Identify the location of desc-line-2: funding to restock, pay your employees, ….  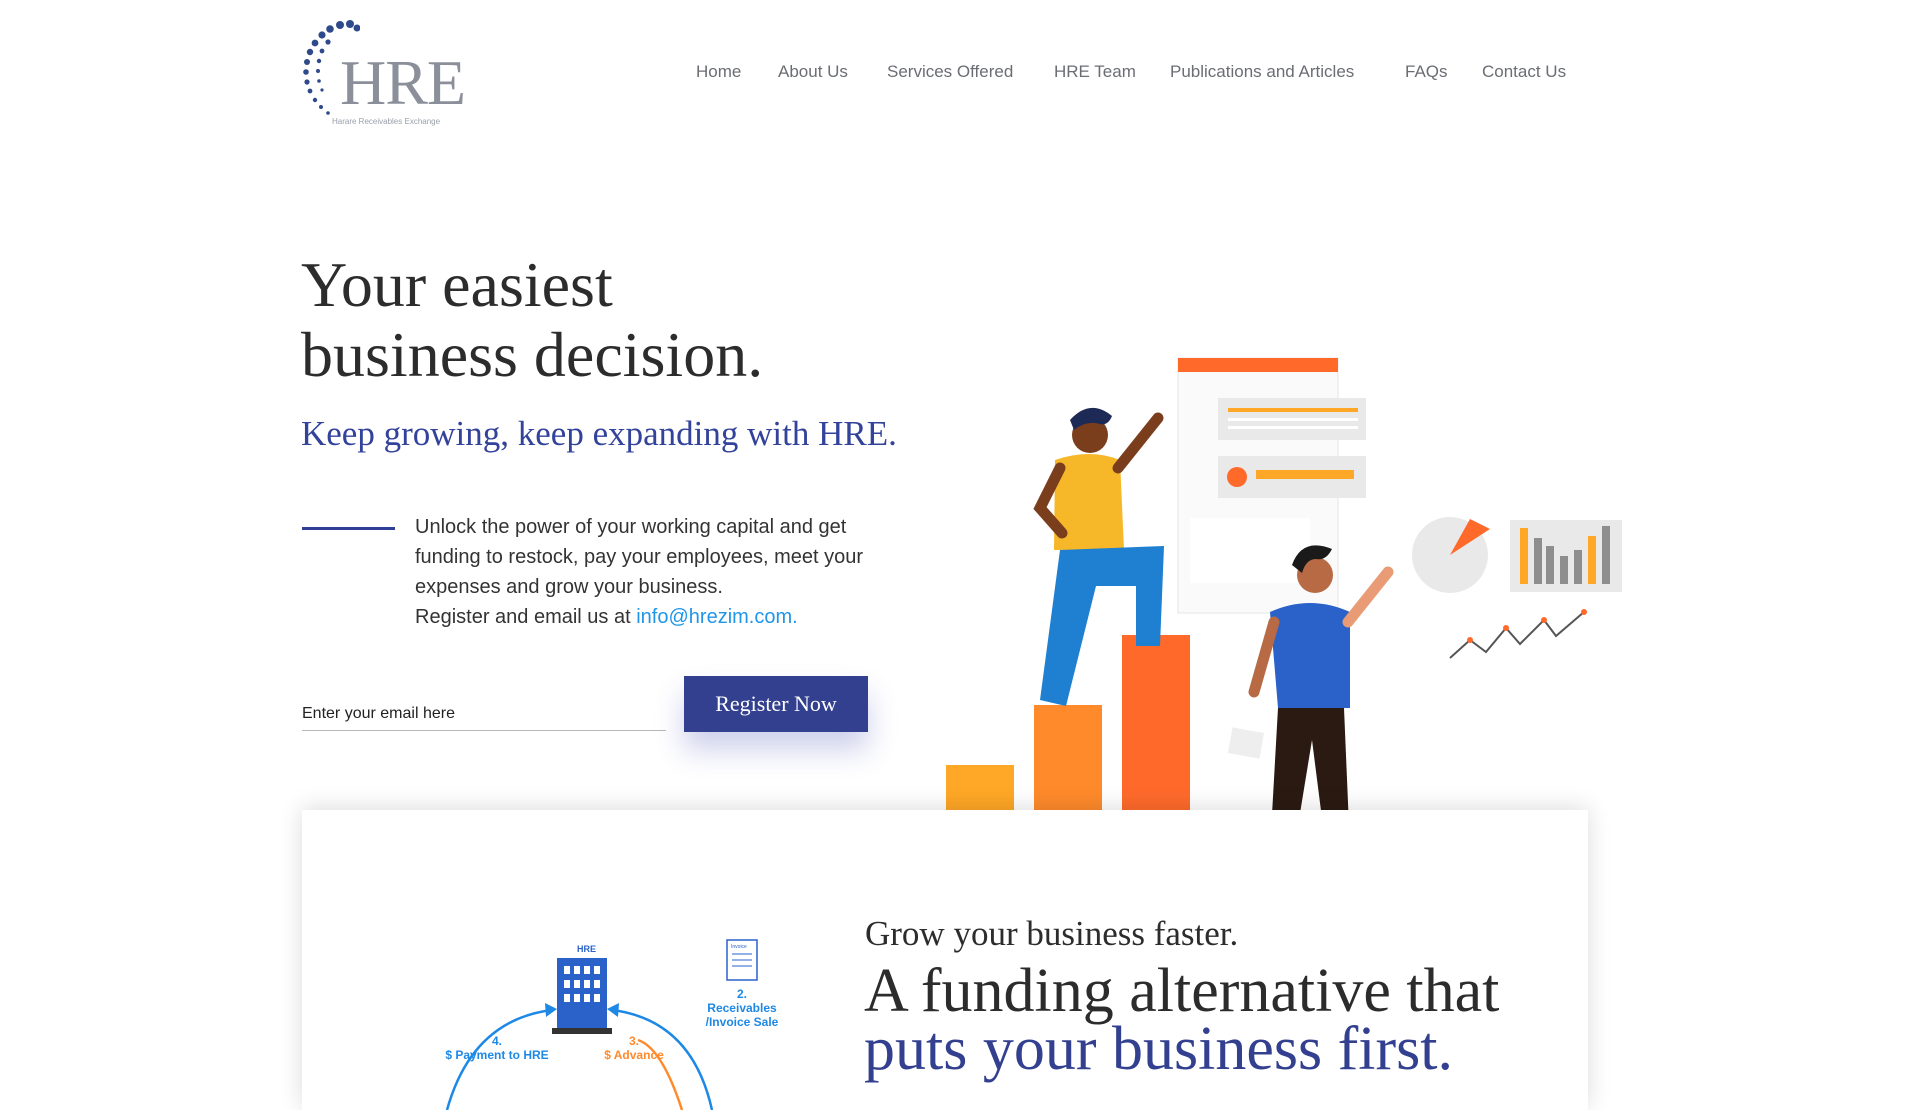
(639, 557).